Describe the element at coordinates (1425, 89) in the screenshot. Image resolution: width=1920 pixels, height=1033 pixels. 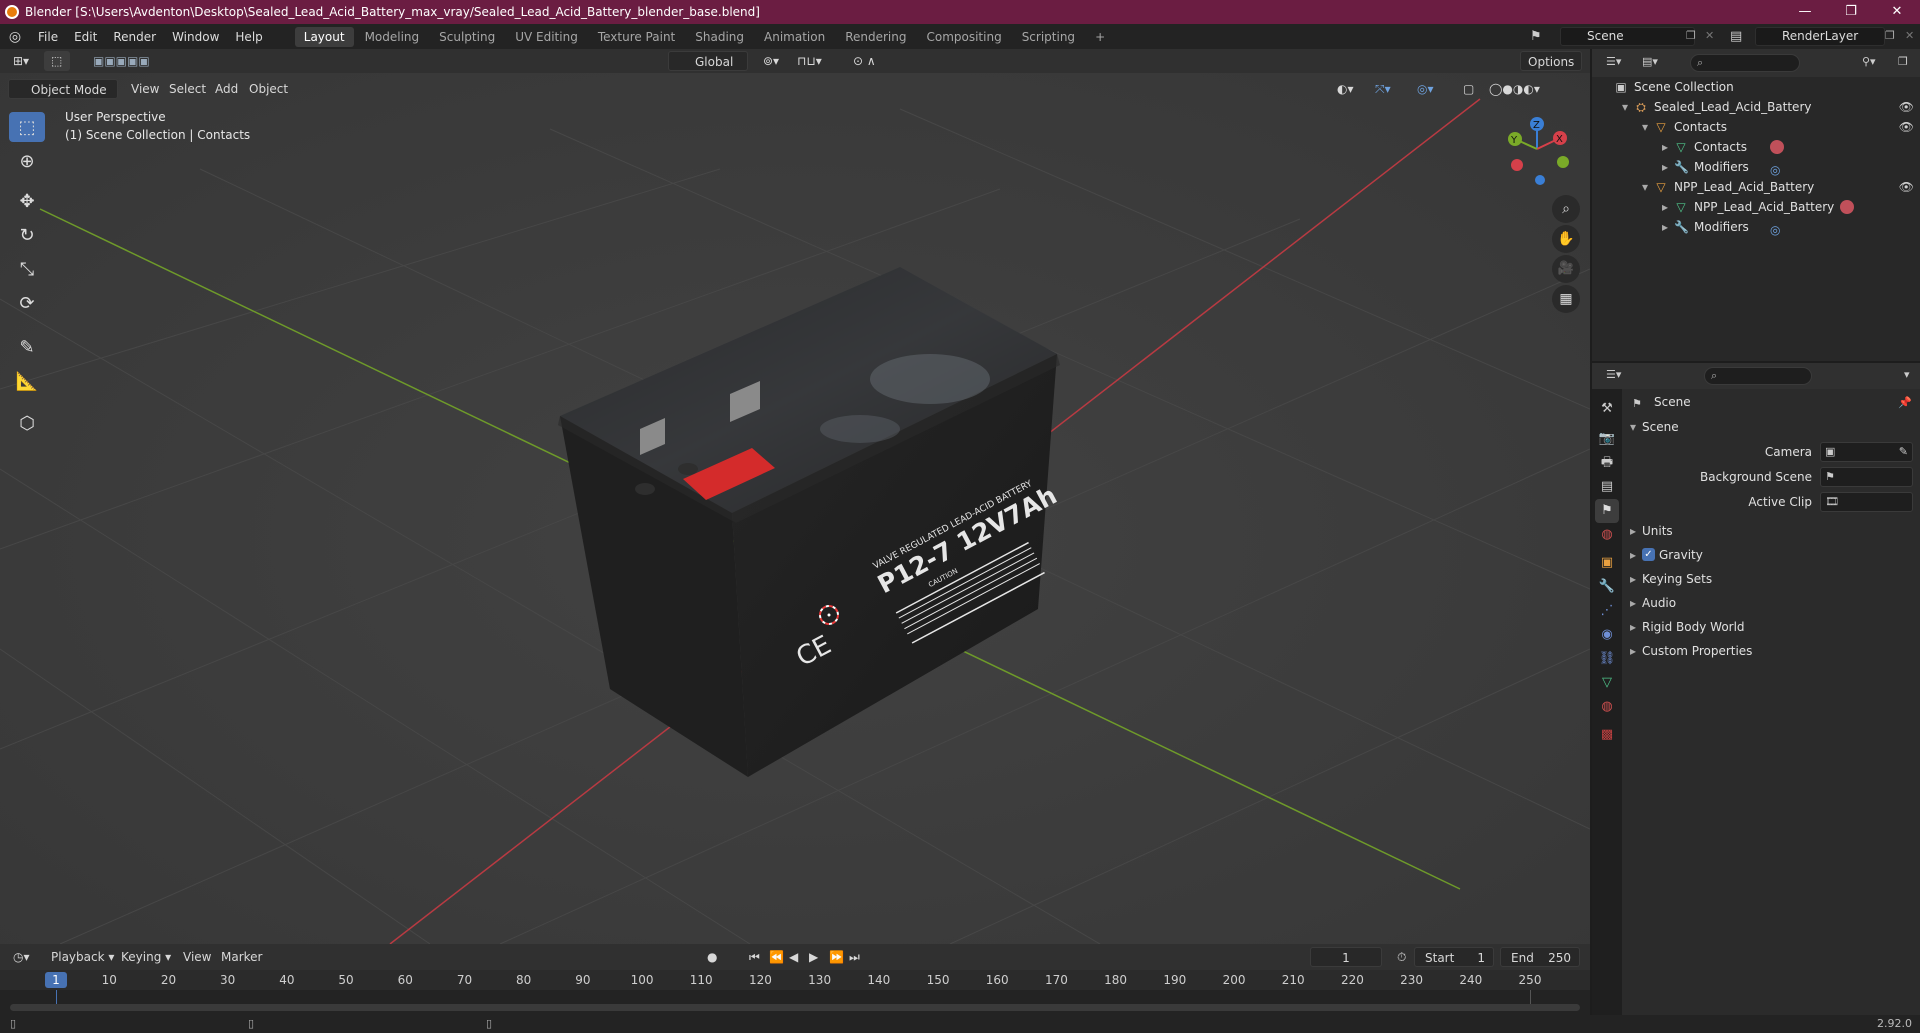
I see `overlay-toggle-icon: ◎▾` at that location.